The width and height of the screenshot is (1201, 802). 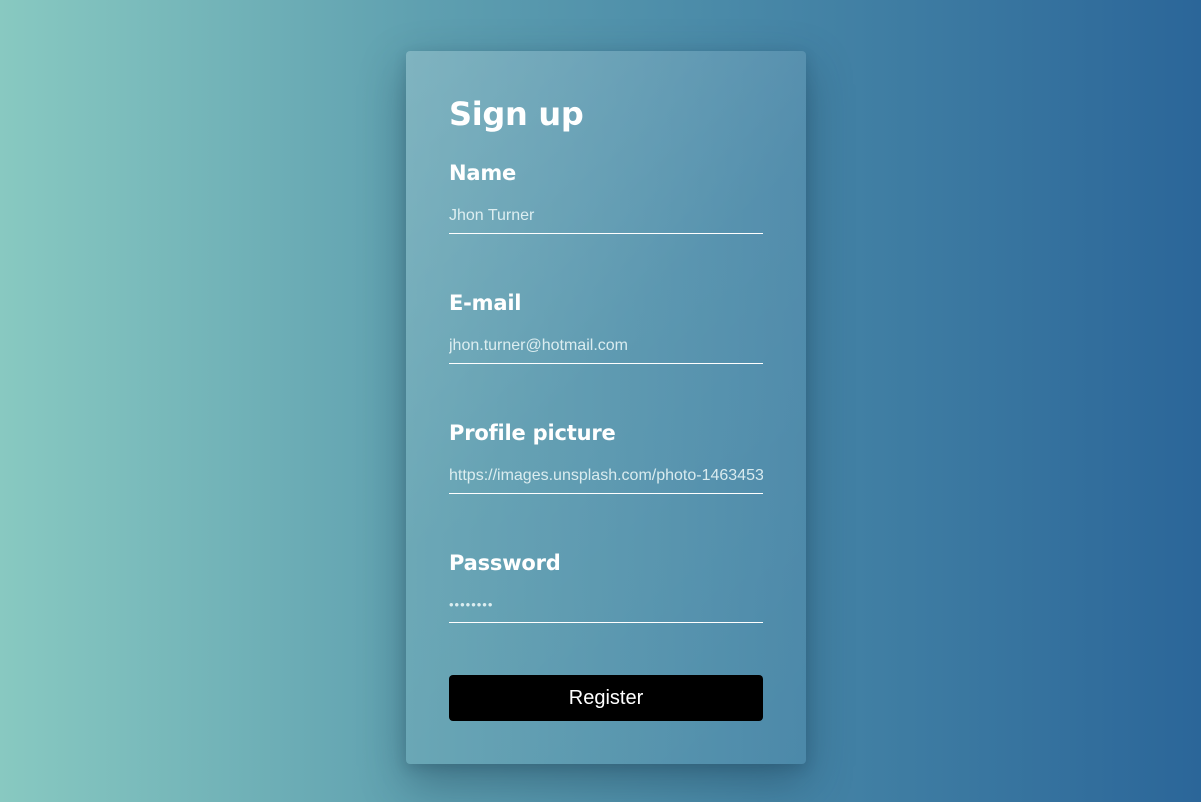 I want to click on name-input: Jhon Turner, so click(x=606, y=220).